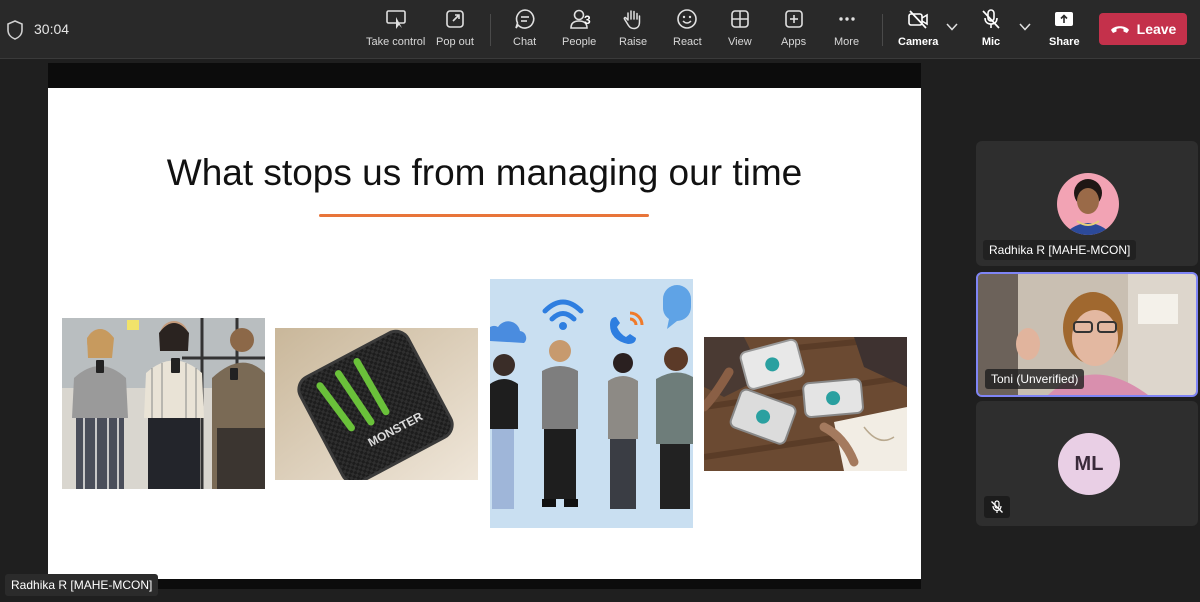 The height and width of the screenshot is (602, 1200). Describe the element at coordinates (846, 30) in the screenshot. I see `more-button: More` at that location.